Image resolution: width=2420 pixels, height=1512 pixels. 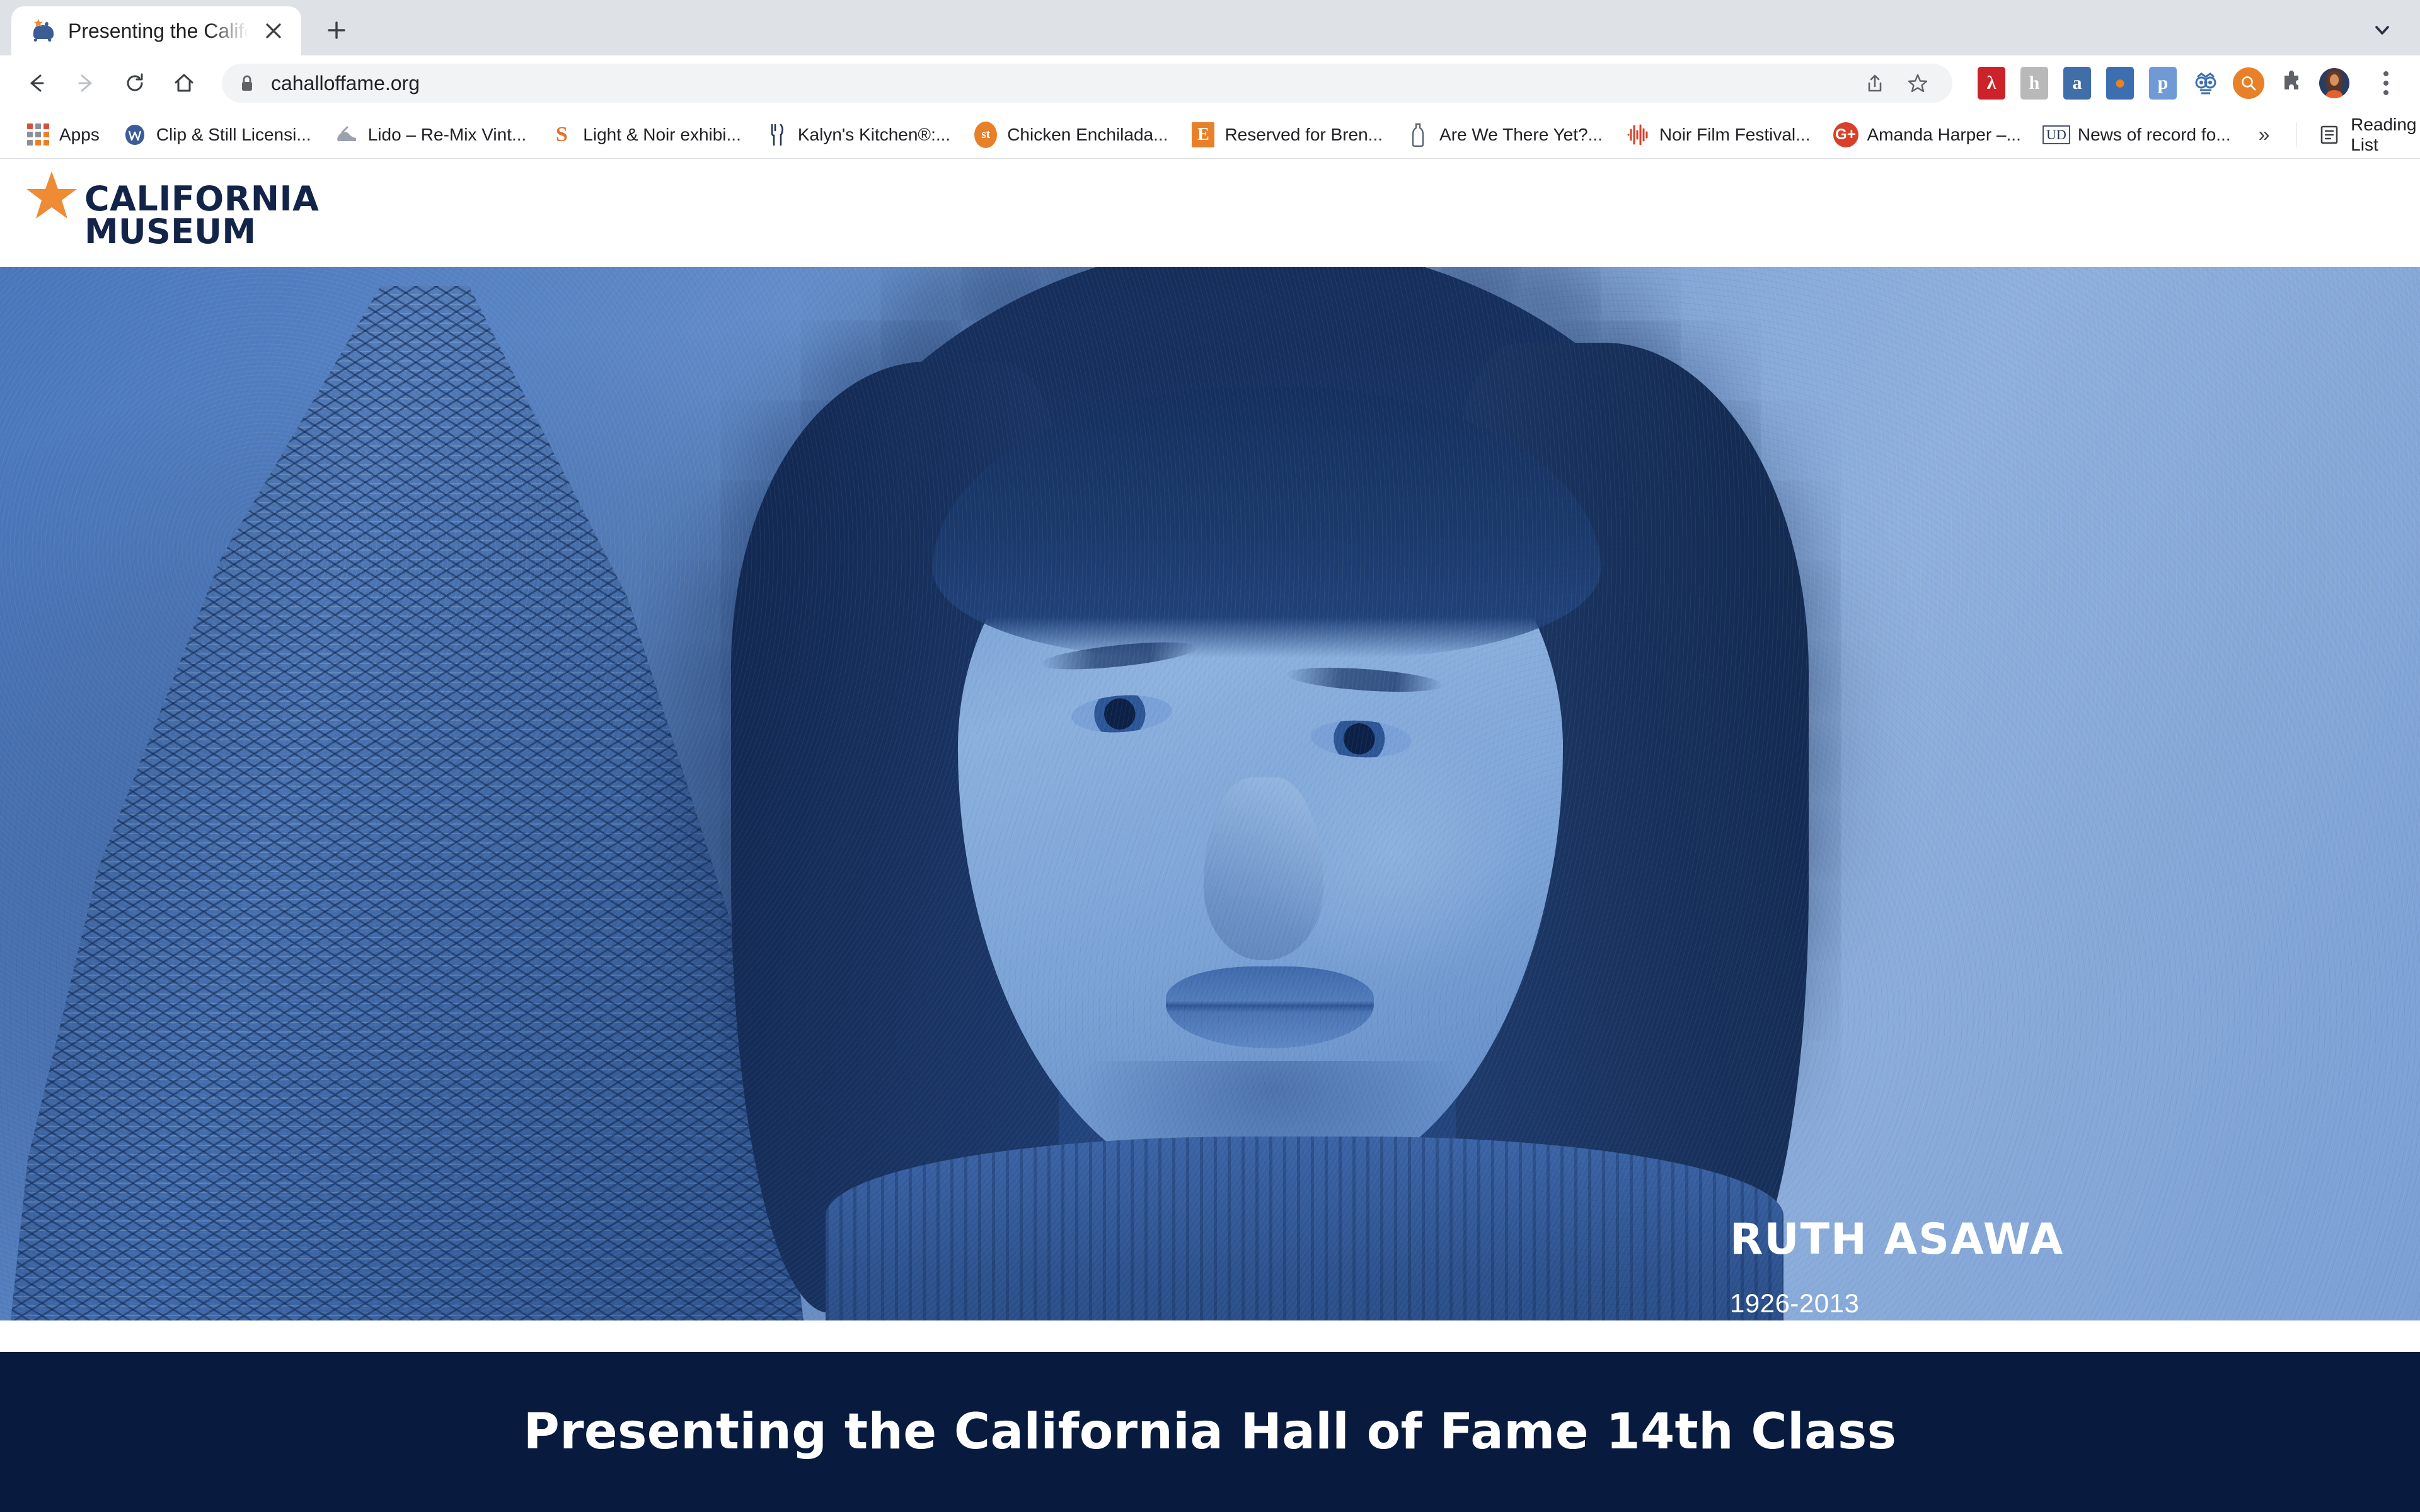 I want to click on site-logo: CALIFORNIA MUSEUM, so click(x=172, y=211).